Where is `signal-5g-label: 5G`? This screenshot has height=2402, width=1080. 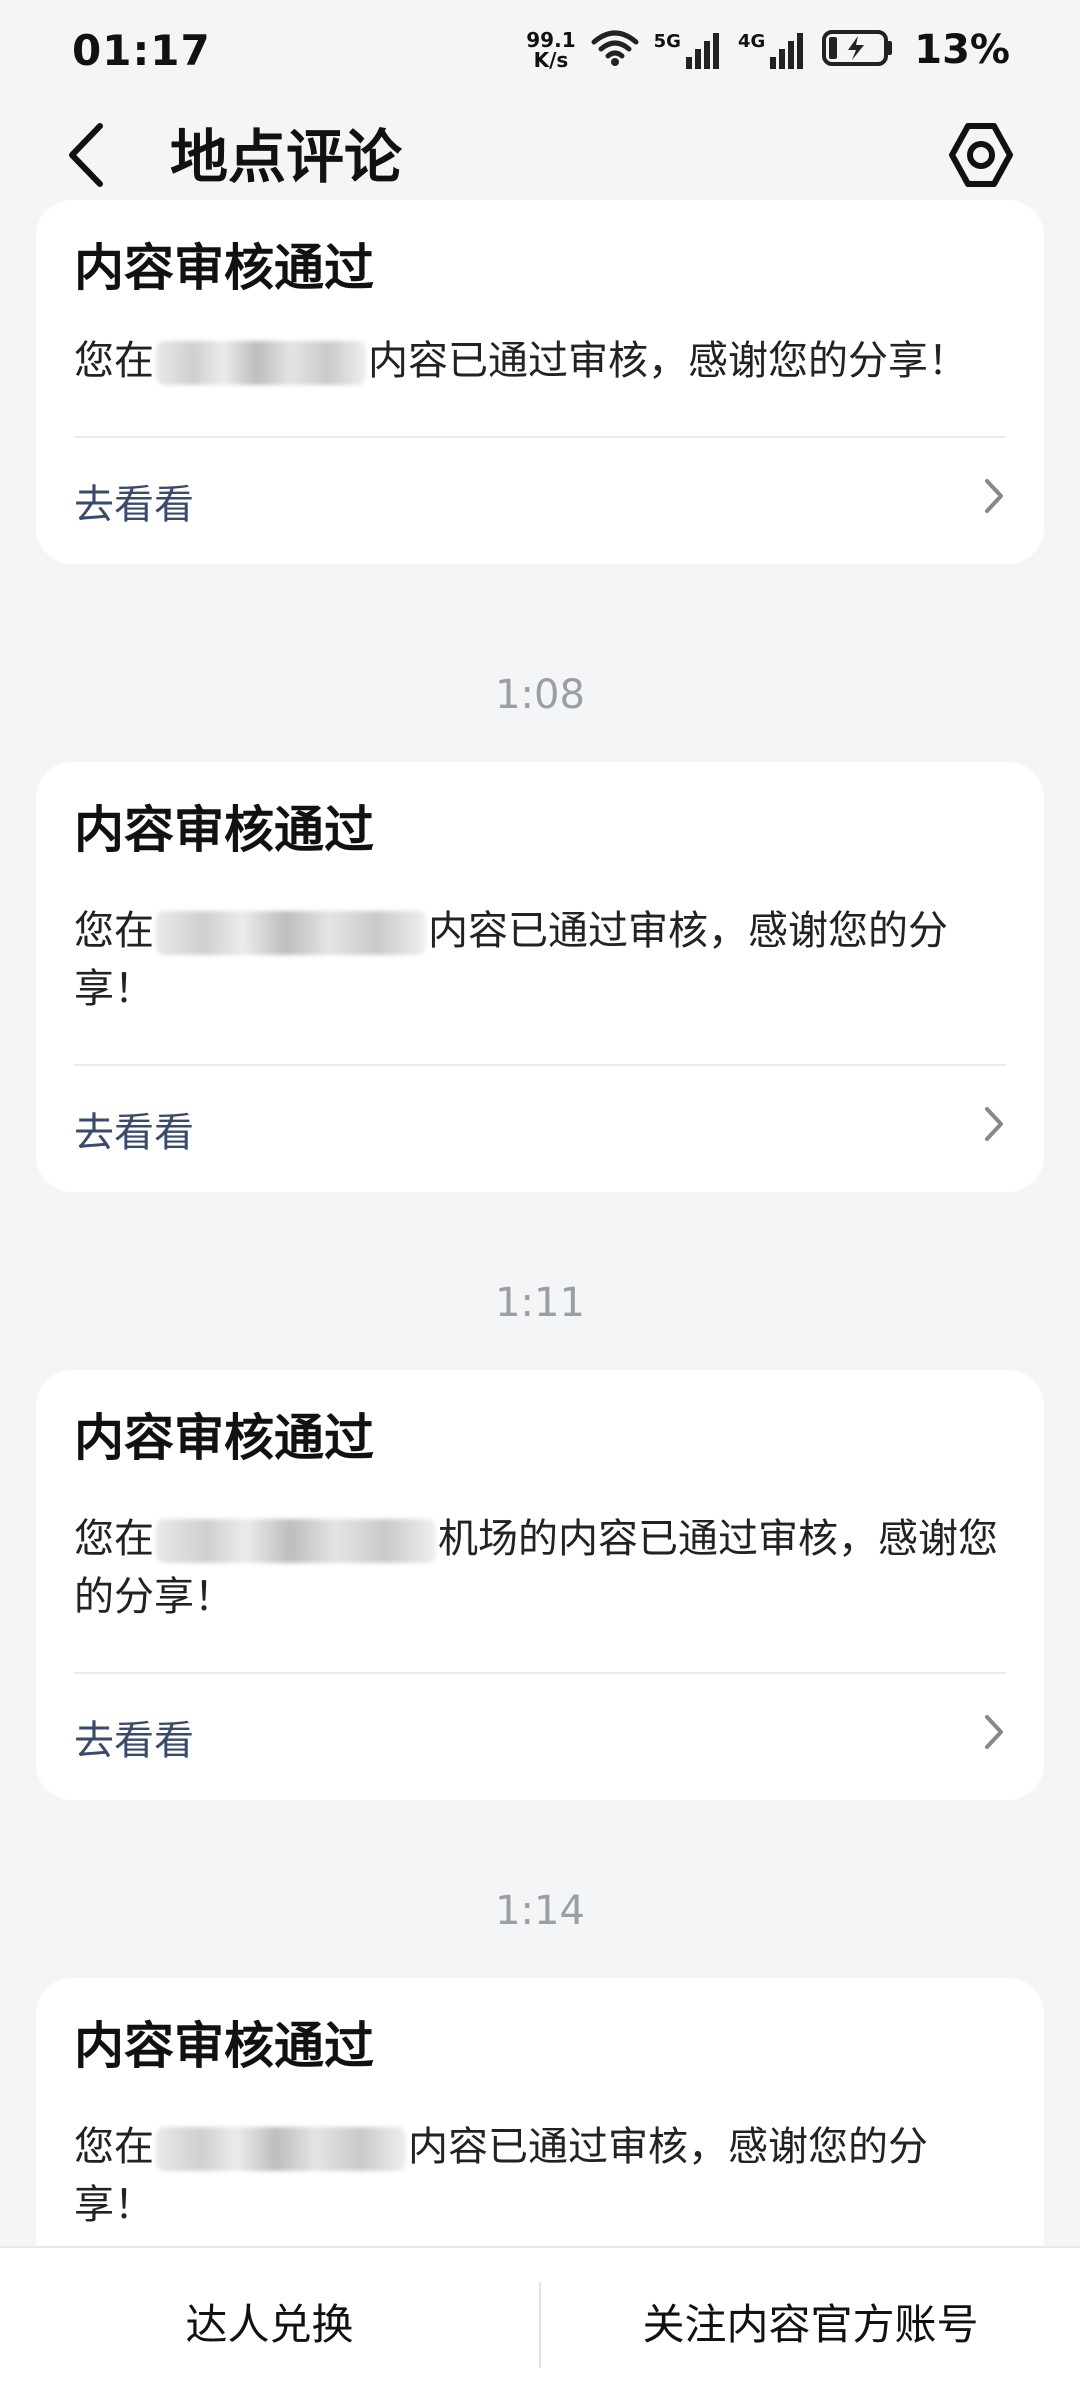
signal-5g-label: 5G is located at coordinates (667, 41).